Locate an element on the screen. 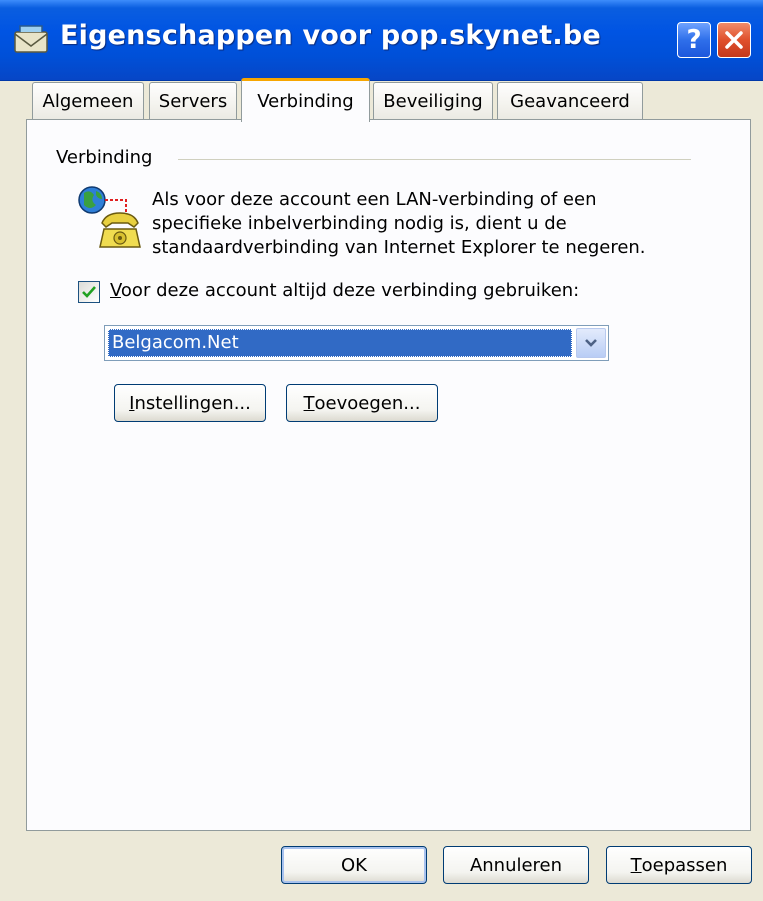 Image resolution: width=763 pixels, height=901 pixels. connection-dropdown-value: Belgacom.Net is located at coordinates (340, 343).